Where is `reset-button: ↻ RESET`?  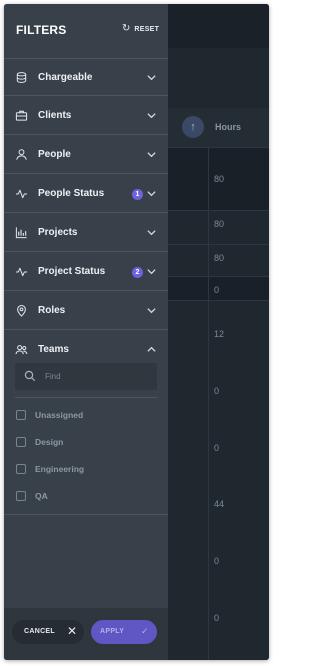 reset-button: ↻ RESET is located at coordinates (140, 29).